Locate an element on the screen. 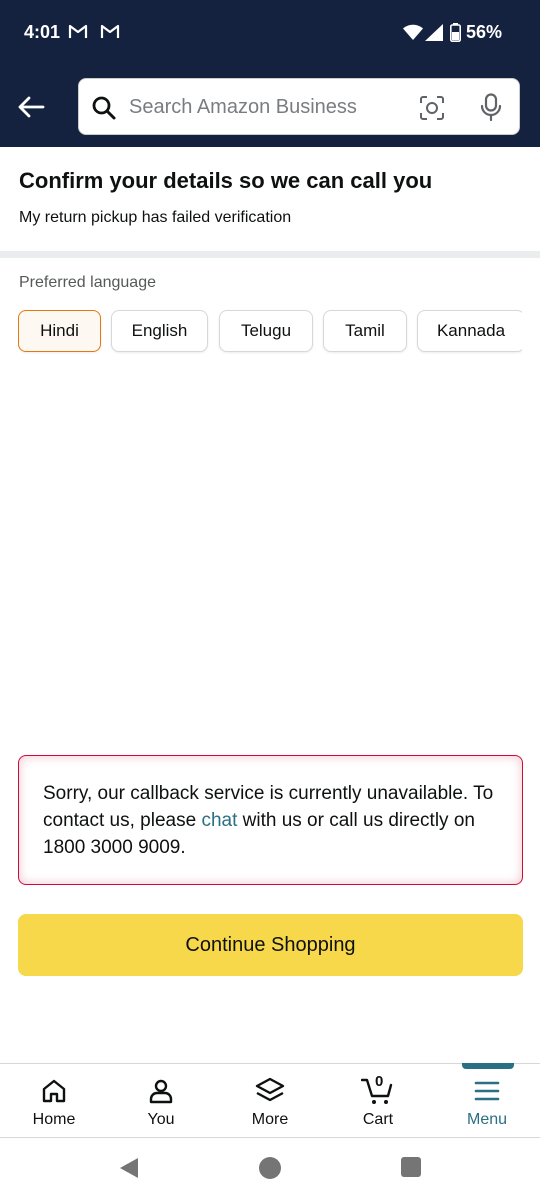 The width and height of the screenshot is (540, 1200). search-input is located at coordinates (269, 107).